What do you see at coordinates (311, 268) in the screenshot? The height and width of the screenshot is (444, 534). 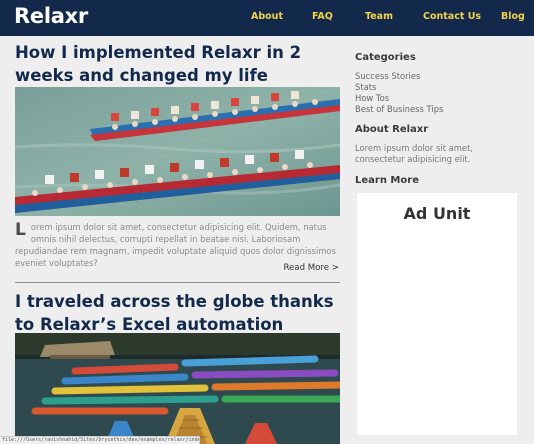 I see `read-more-link: Read More >` at bounding box center [311, 268].